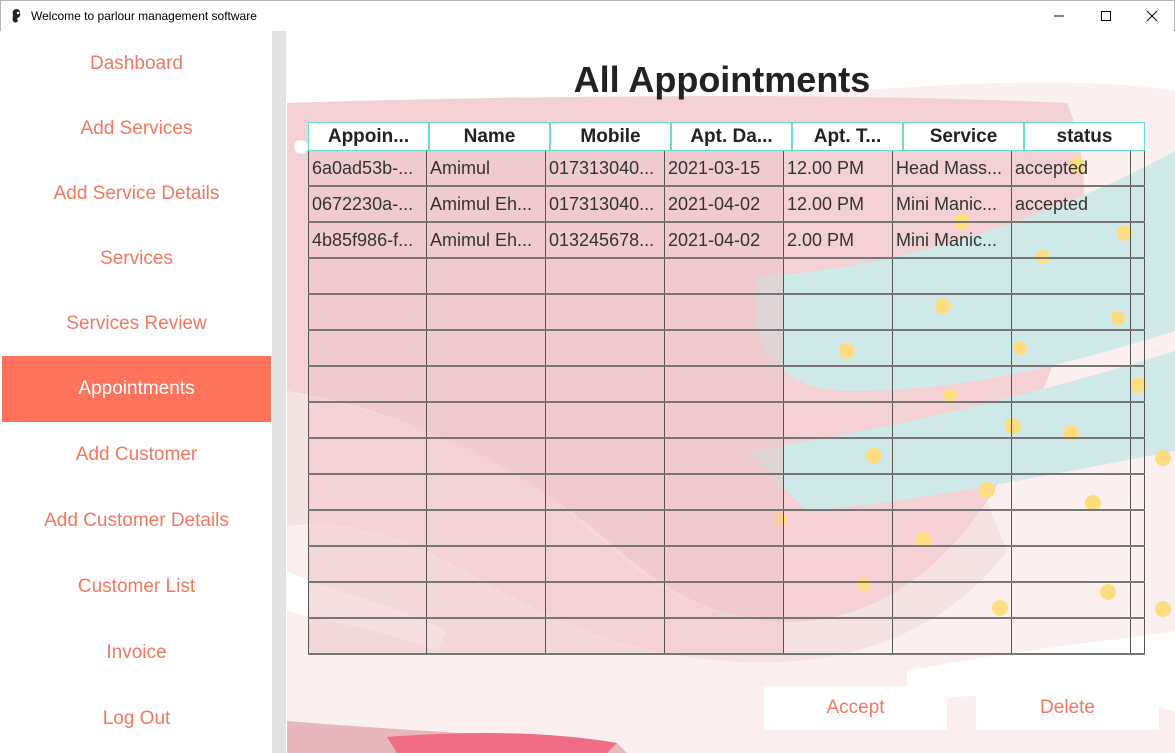 The image size is (1175, 753). I want to click on close-button, so click(1152, 16).